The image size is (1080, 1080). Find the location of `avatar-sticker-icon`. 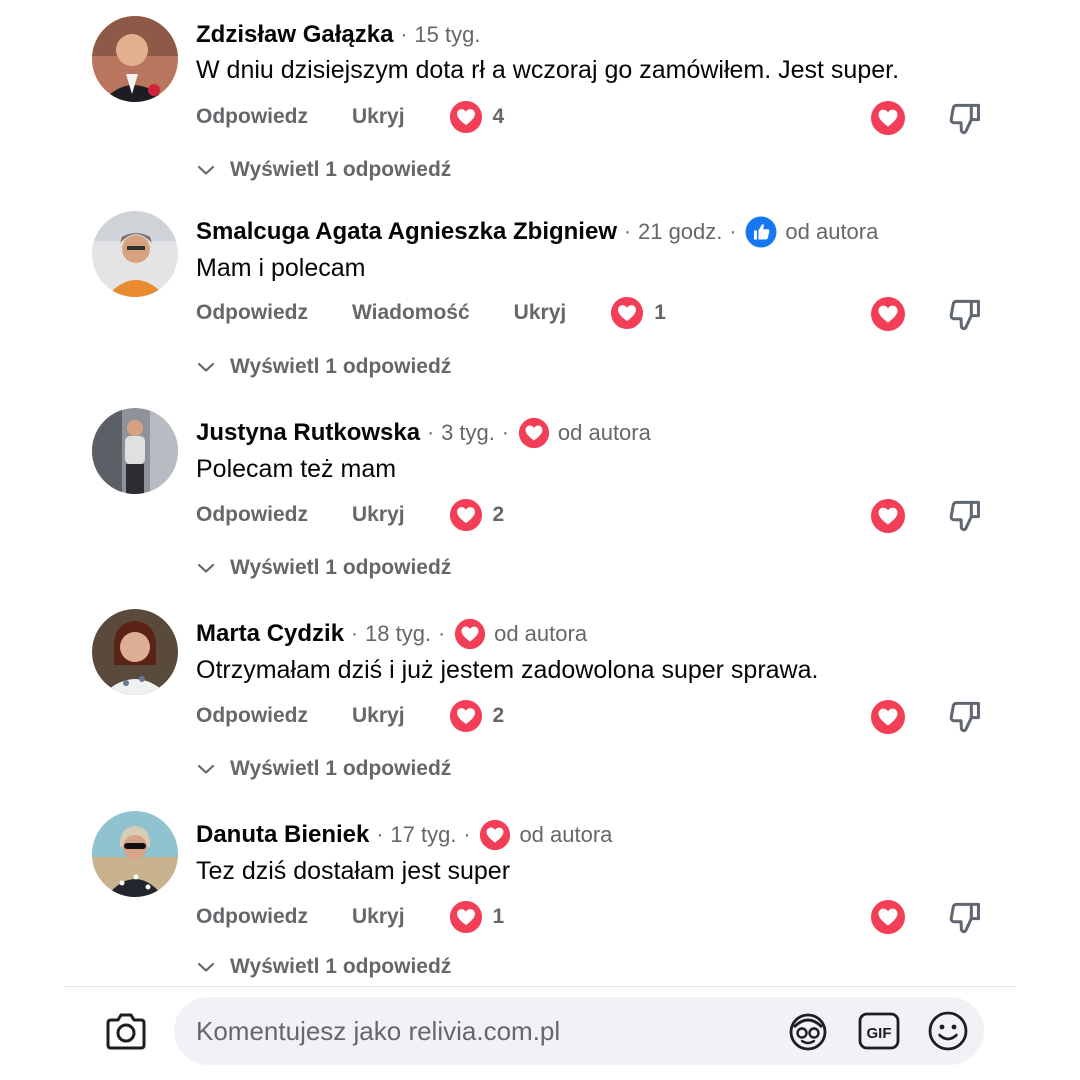

avatar-sticker-icon is located at coordinates (808, 1032).